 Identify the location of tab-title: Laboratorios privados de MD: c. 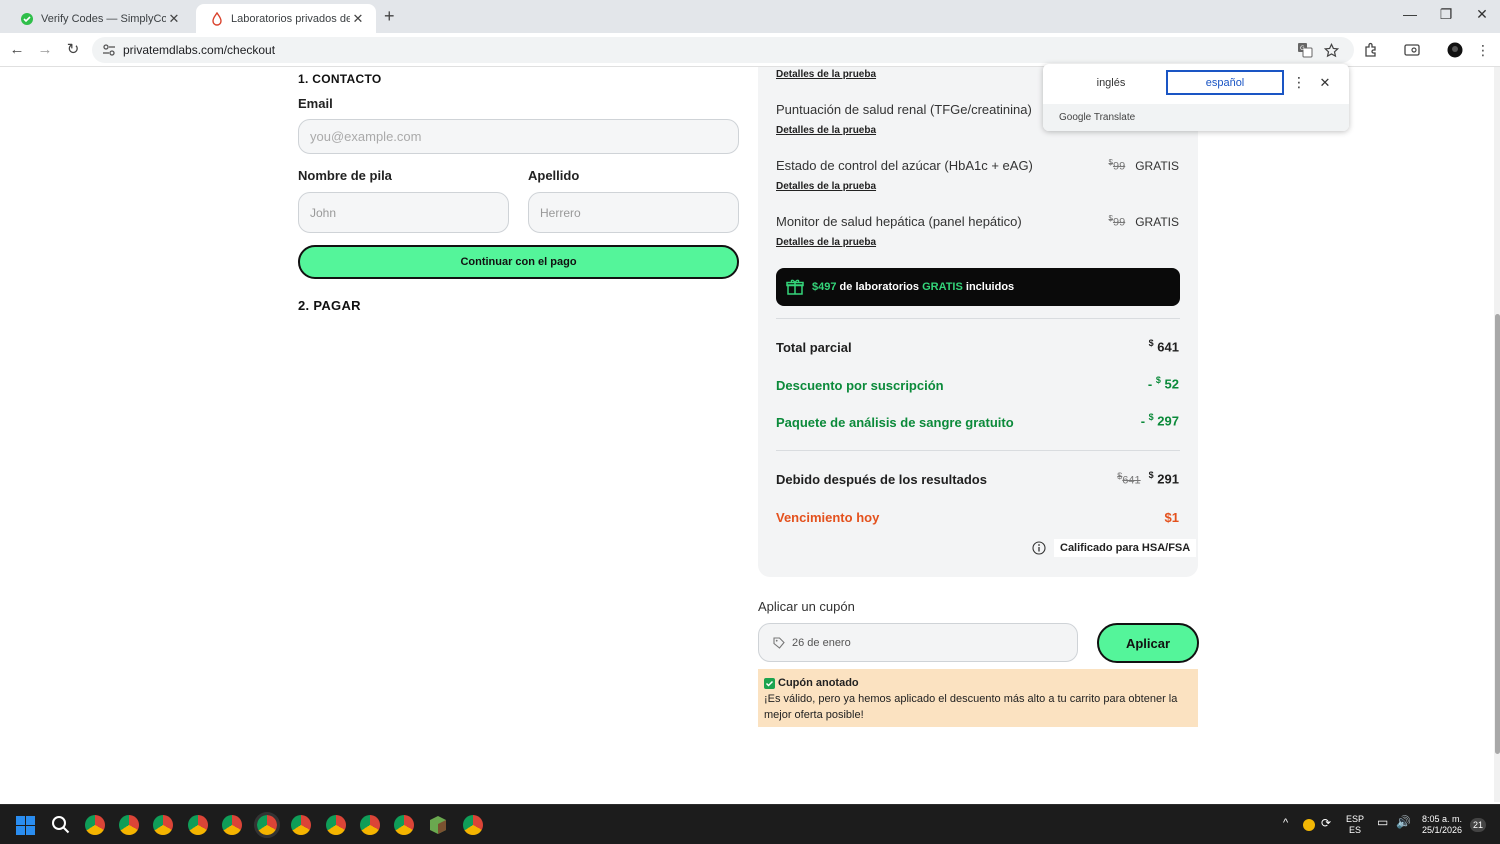
(290, 18).